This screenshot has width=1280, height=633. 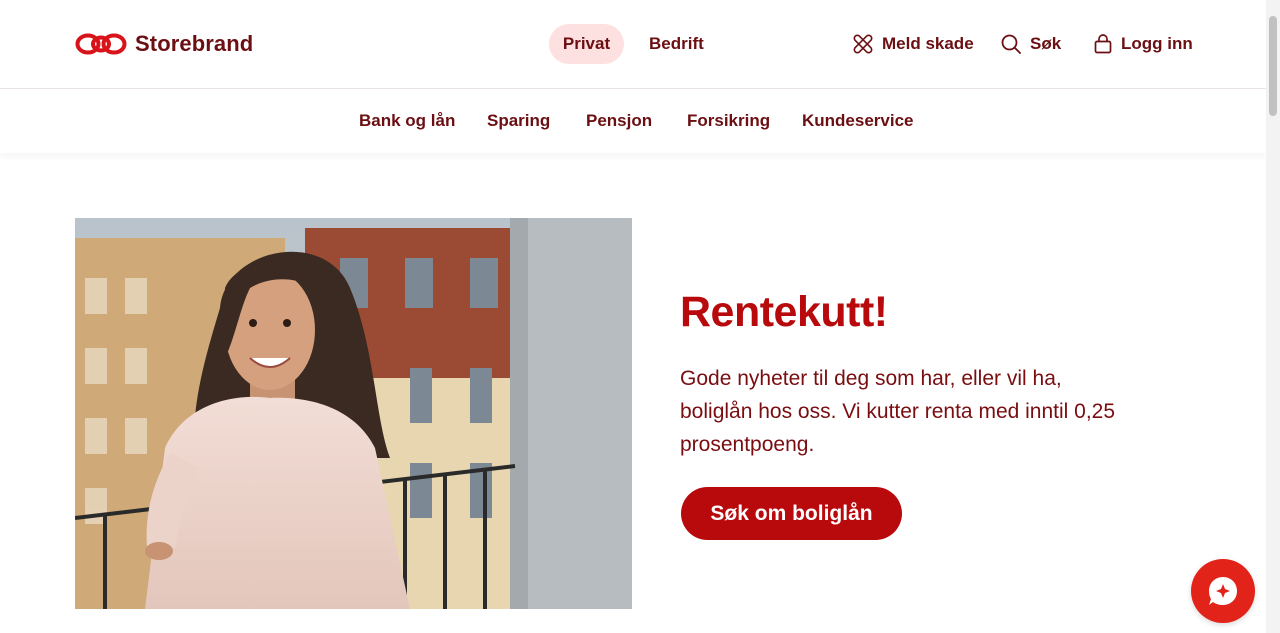 I want to click on scrollbar-thumb, so click(x=1273, y=66).